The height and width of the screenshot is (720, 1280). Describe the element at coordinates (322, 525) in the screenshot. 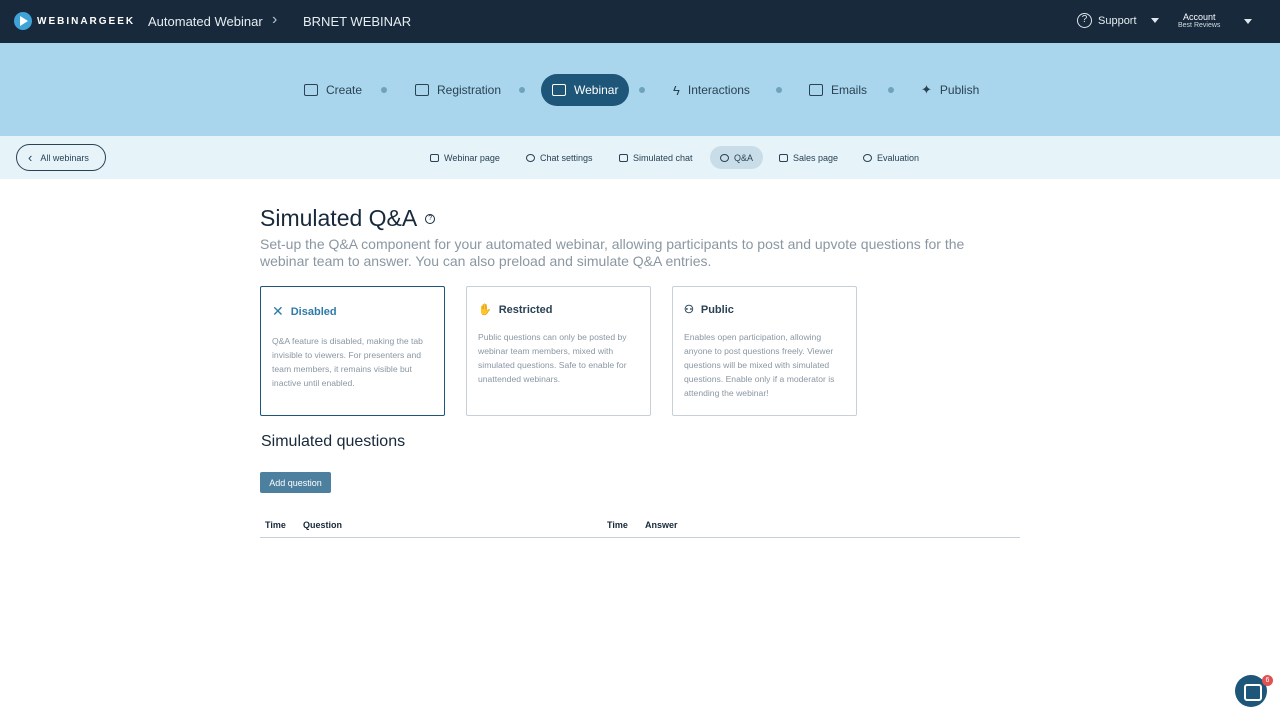

I see `column-question: Question` at that location.